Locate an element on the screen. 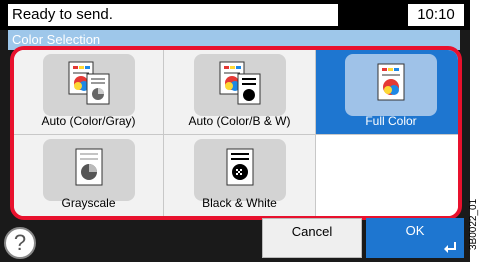 The width and height of the screenshot is (485, 262). help-button: ? is located at coordinates (20, 243).